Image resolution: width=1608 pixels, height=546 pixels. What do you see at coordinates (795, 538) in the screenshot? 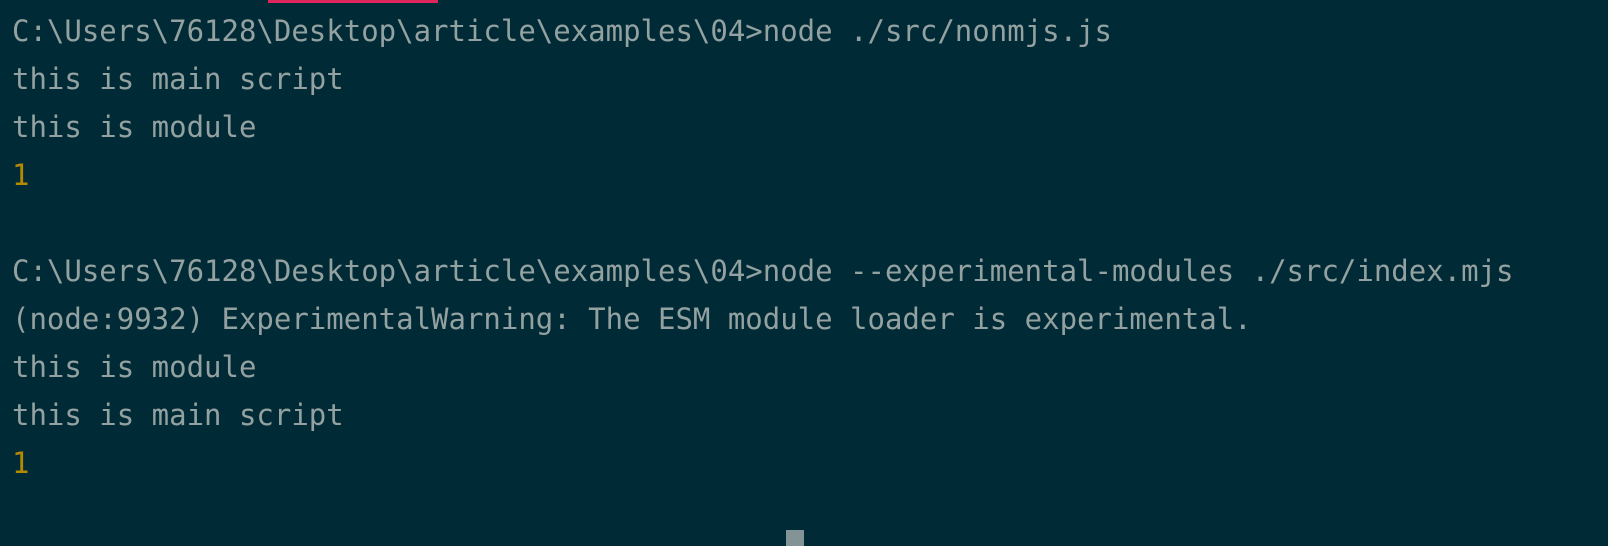
I see `text-cursor` at bounding box center [795, 538].